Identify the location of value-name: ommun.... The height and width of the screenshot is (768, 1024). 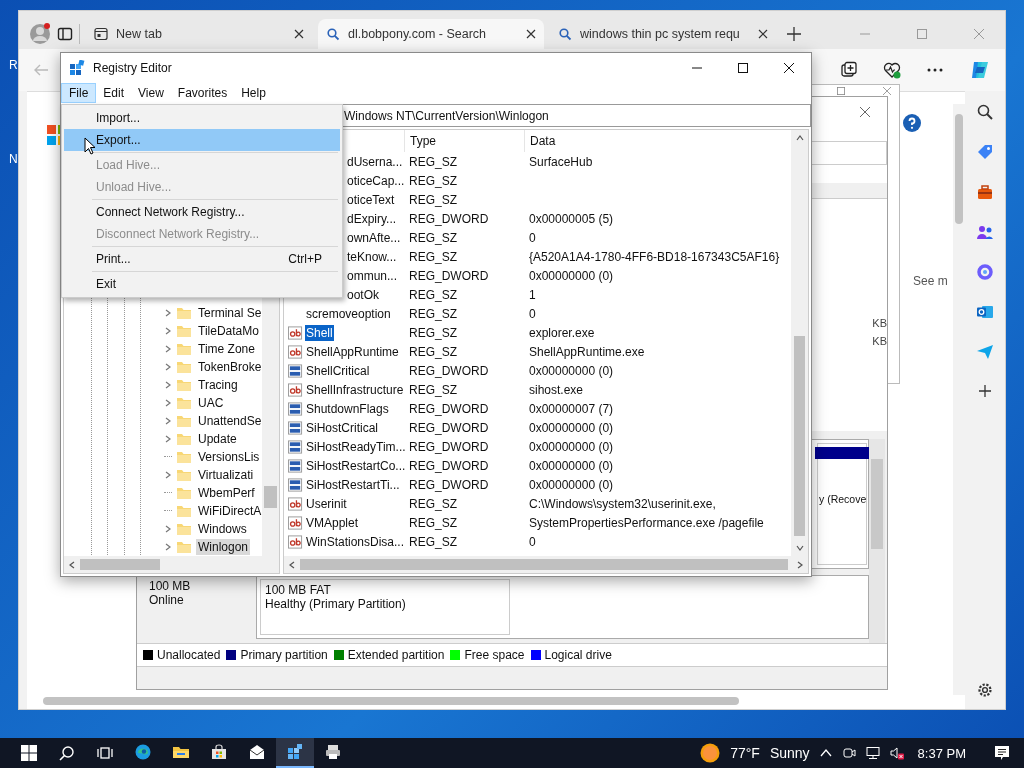
(372, 275).